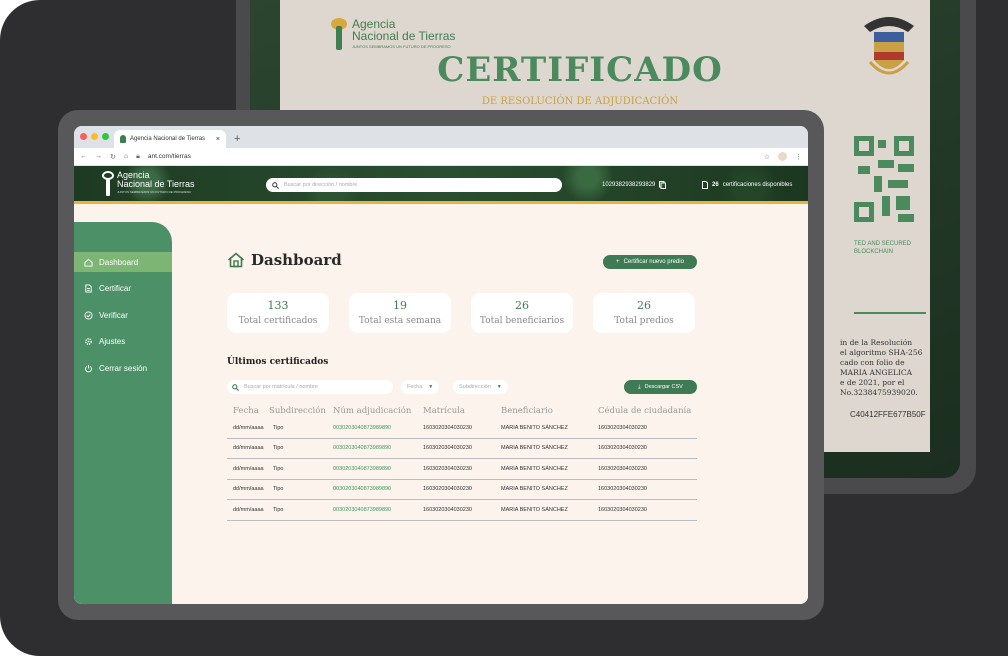 This screenshot has height=656, width=1008. I want to click on sidebar-item-ajustes: Ajustes, so click(123, 342).